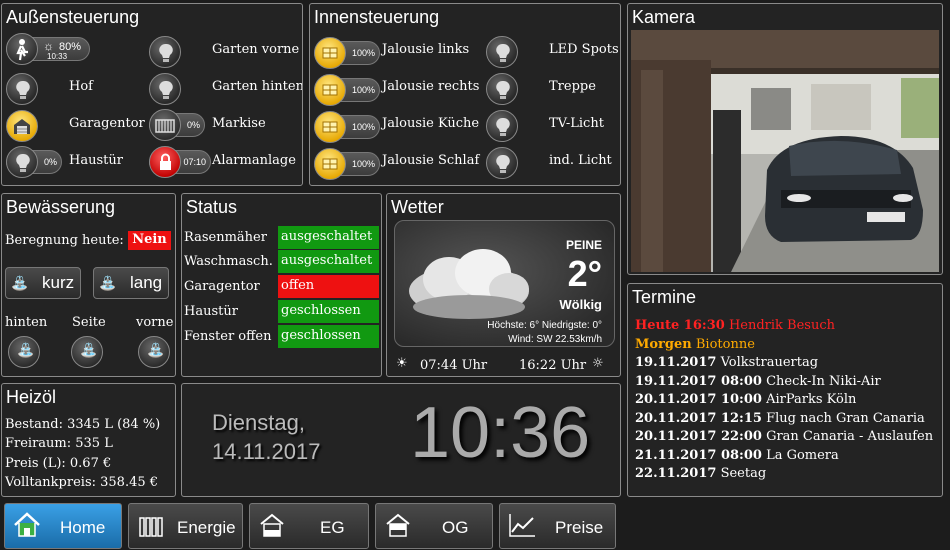 Image resolution: width=950 pixels, height=550 pixels. What do you see at coordinates (64, 240) in the screenshot?
I see `beregnung-label: Beregnung heute:` at bounding box center [64, 240].